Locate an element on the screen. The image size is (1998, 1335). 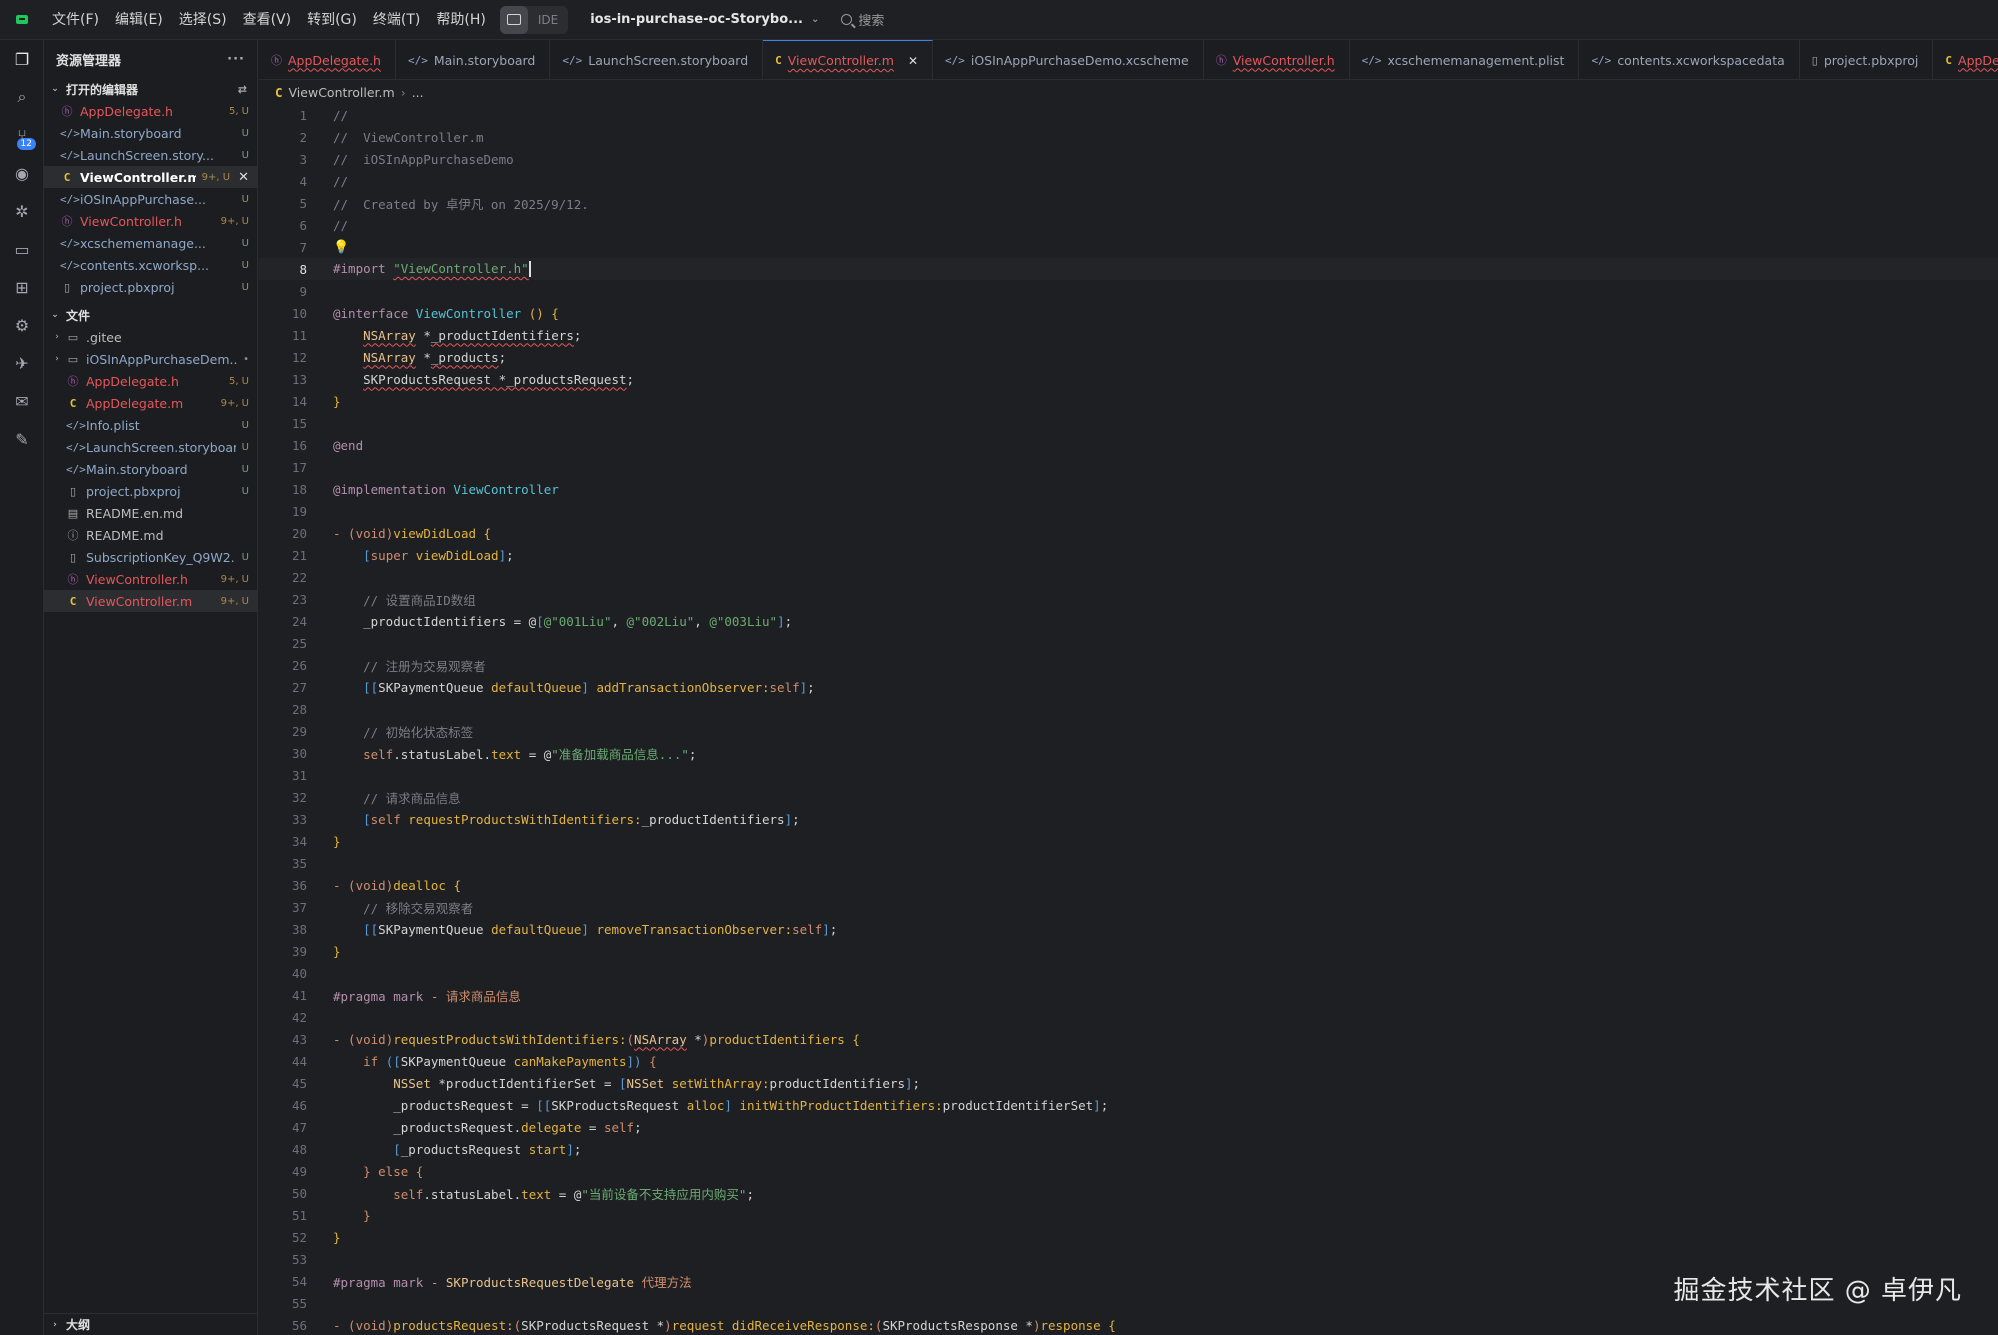
source-control-icon: ⑂ 12 is located at coordinates (22, 135).